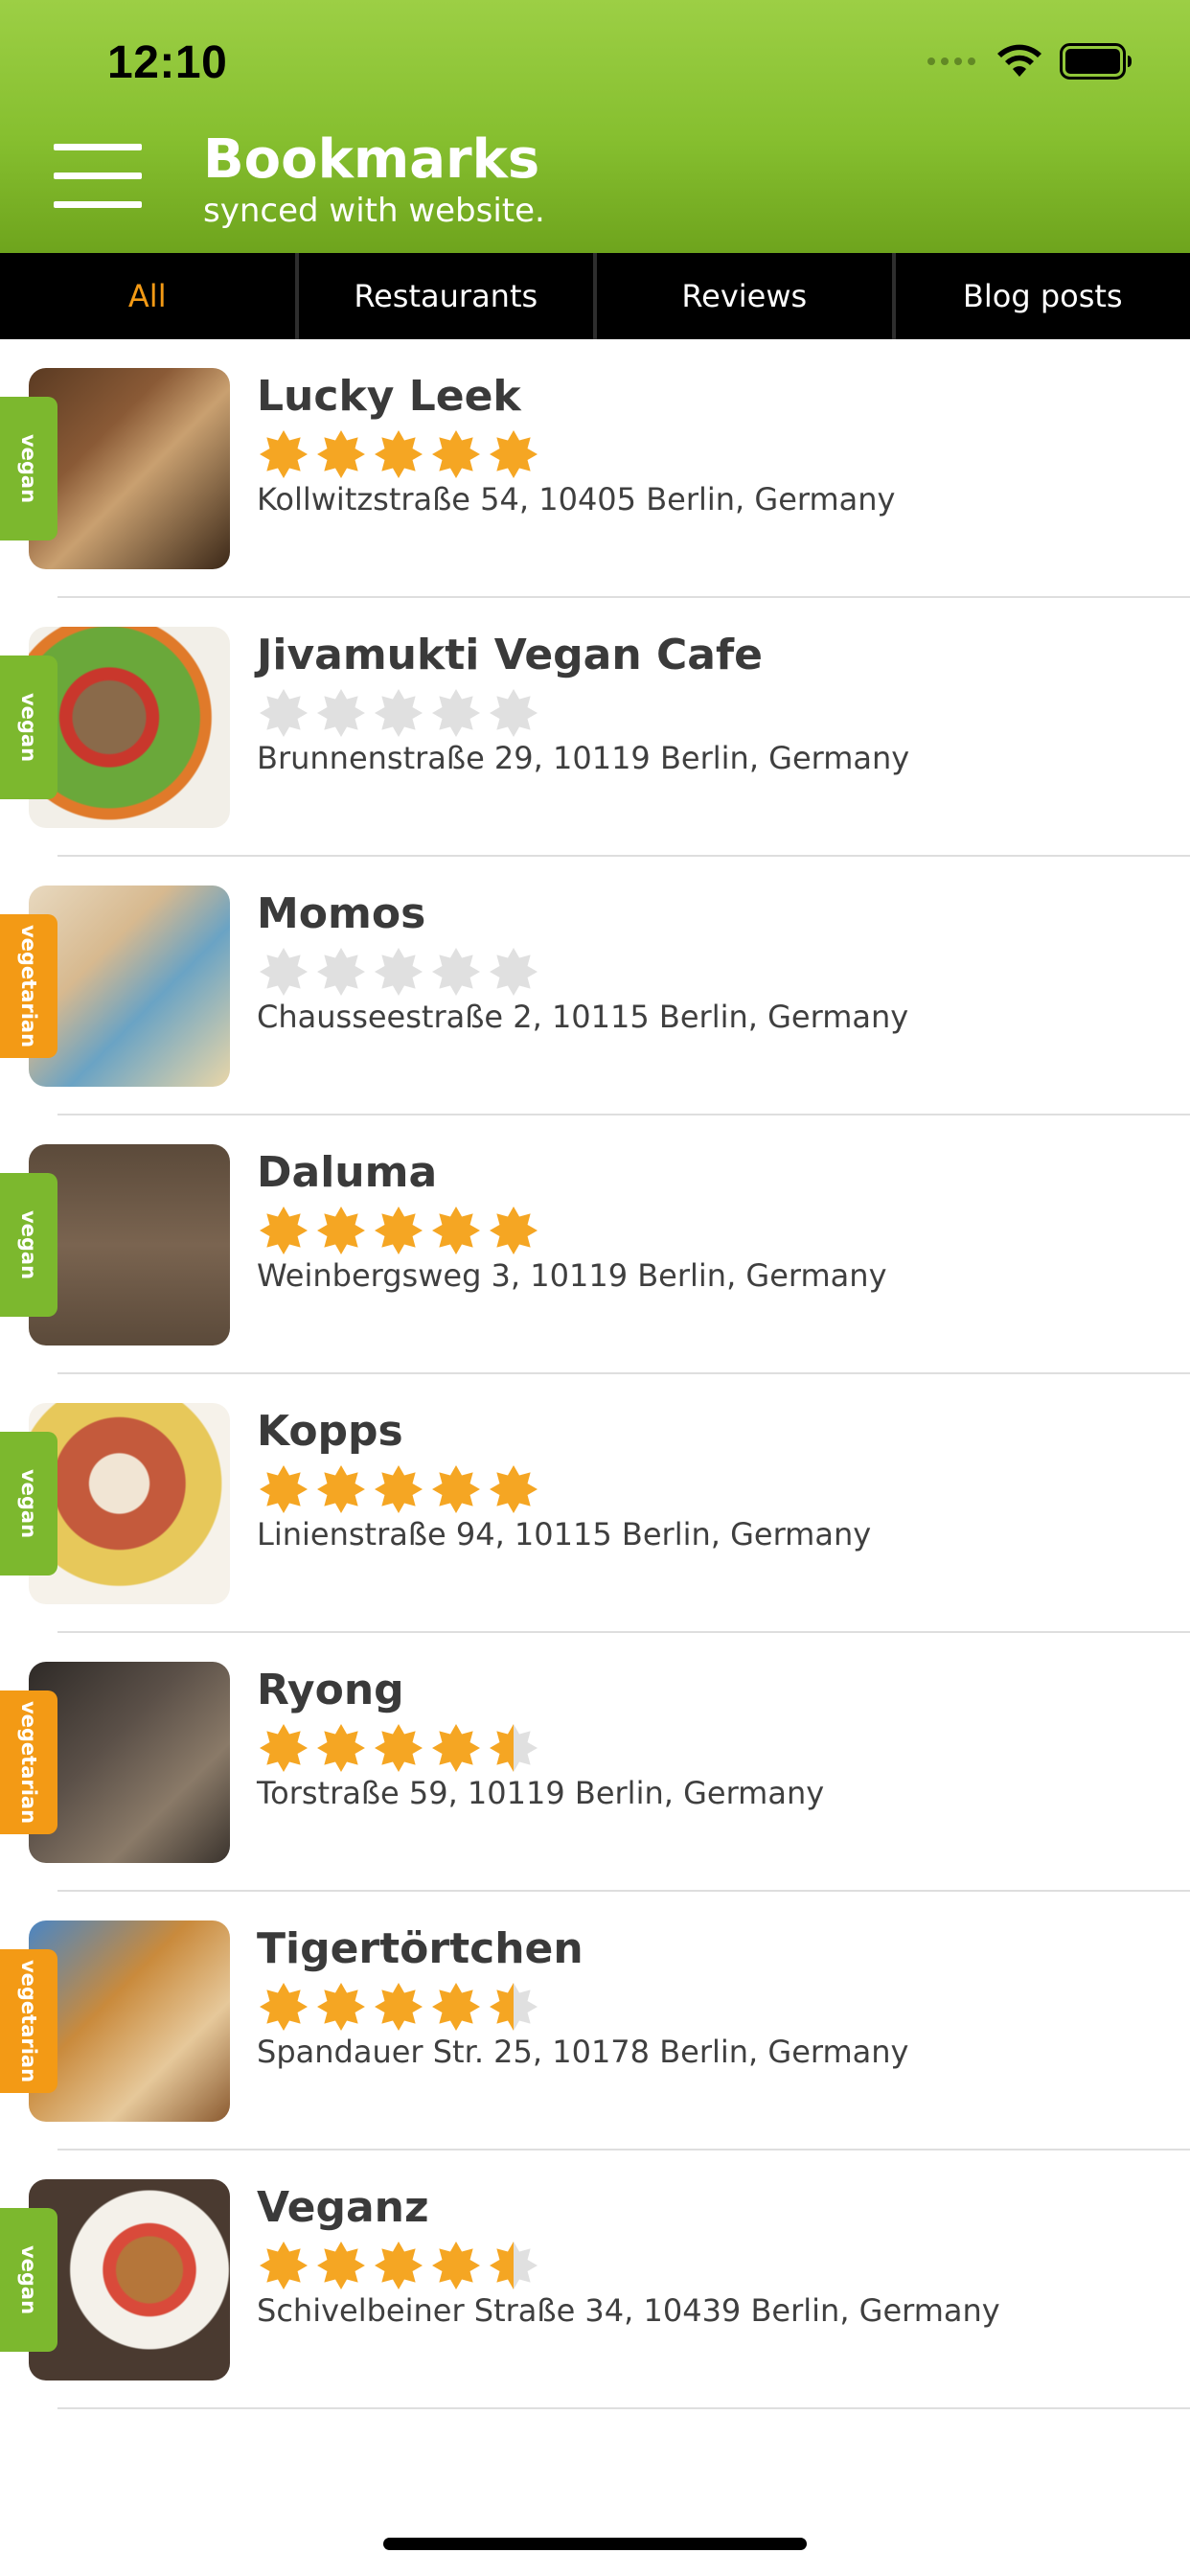 The image size is (1190, 2576). What do you see at coordinates (389, 397) in the screenshot?
I see `restaurant-name: Lucky Leek` at bounding box center [389, 397].